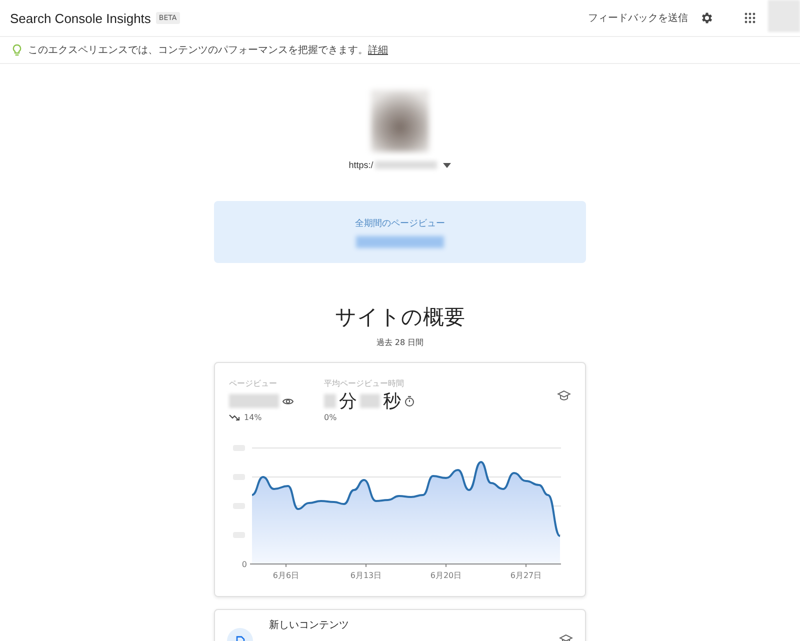 The height and width of the screenshot is (641, 800). Describe the element at coordinates (244, 564) in the screenshot. I see `axis-label: 0` at that location.